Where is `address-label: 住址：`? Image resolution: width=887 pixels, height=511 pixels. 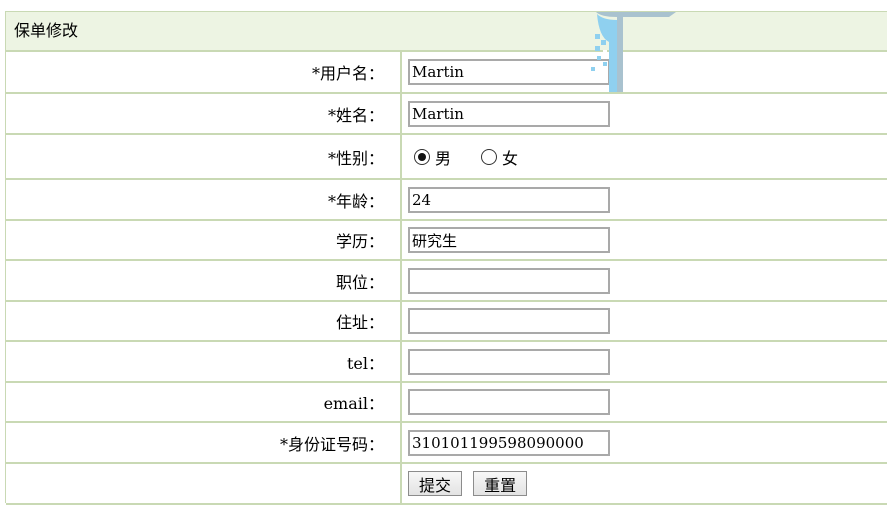 address-label: 住址： is located at coordinates (204, 321).